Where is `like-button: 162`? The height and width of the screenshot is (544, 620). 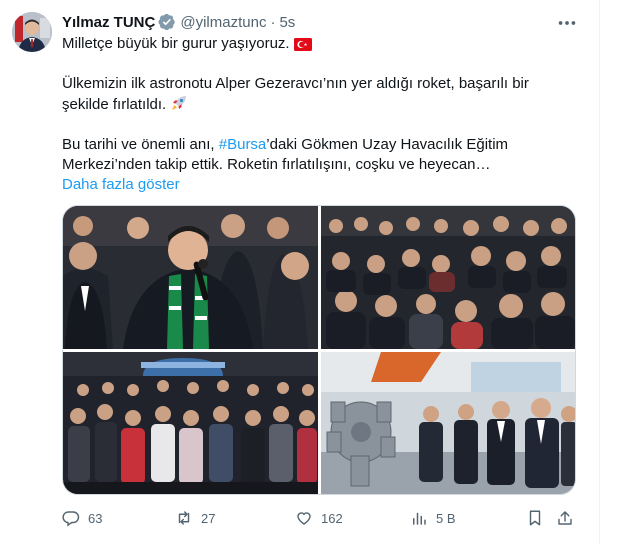
like-button: 162 is located at coordinates (319, 518).